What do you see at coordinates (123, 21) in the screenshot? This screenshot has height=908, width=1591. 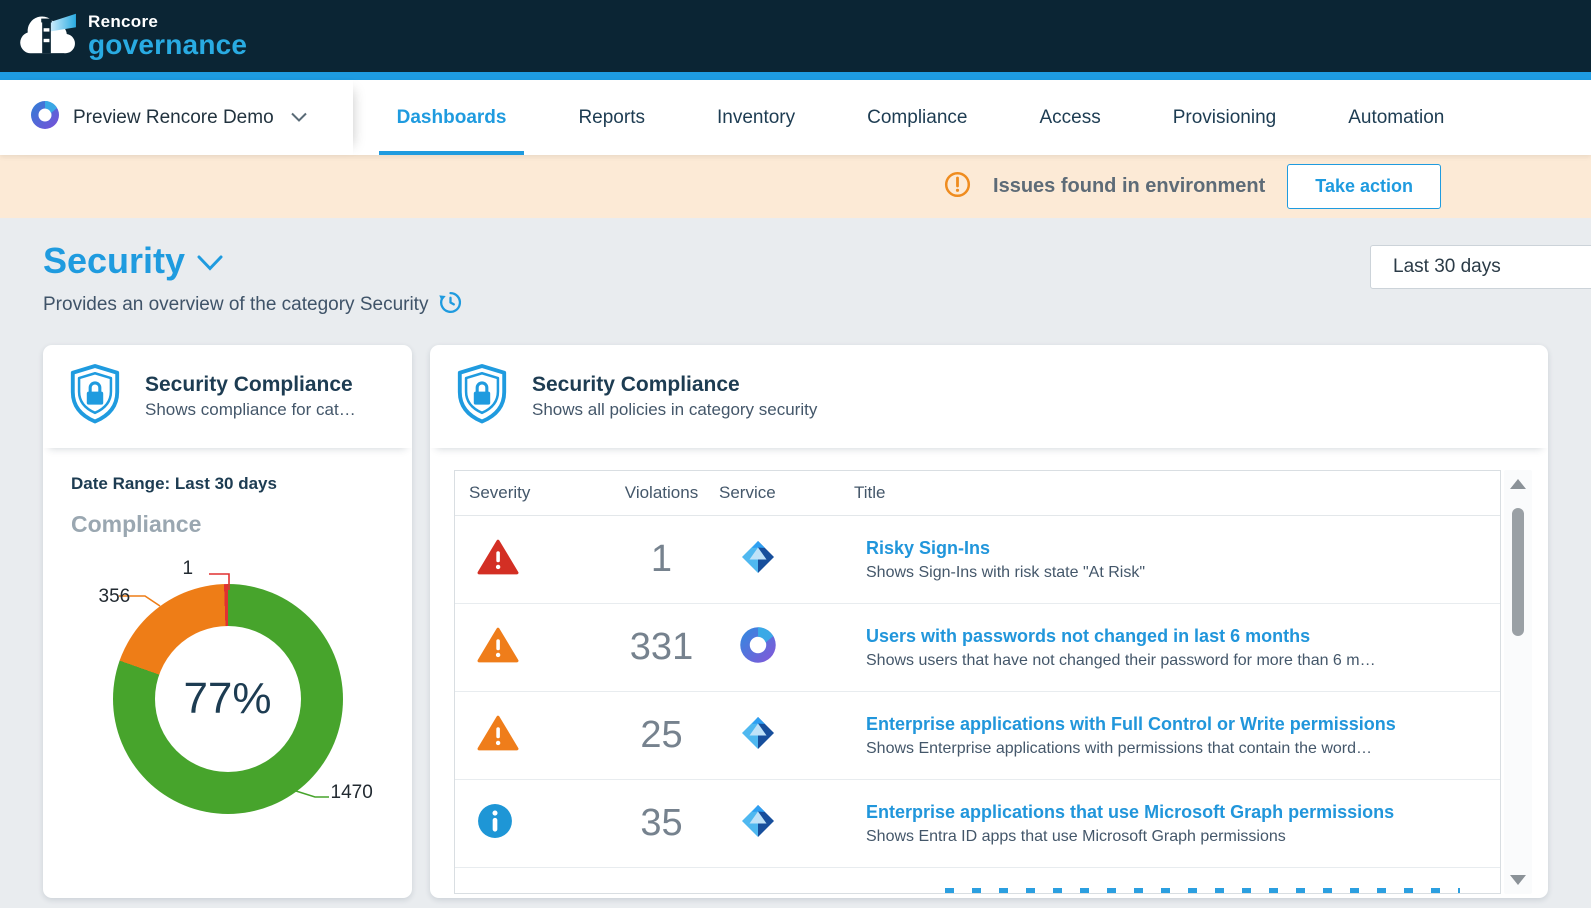 I see `brand-name: Rencore` at bounding box center [123, 21].